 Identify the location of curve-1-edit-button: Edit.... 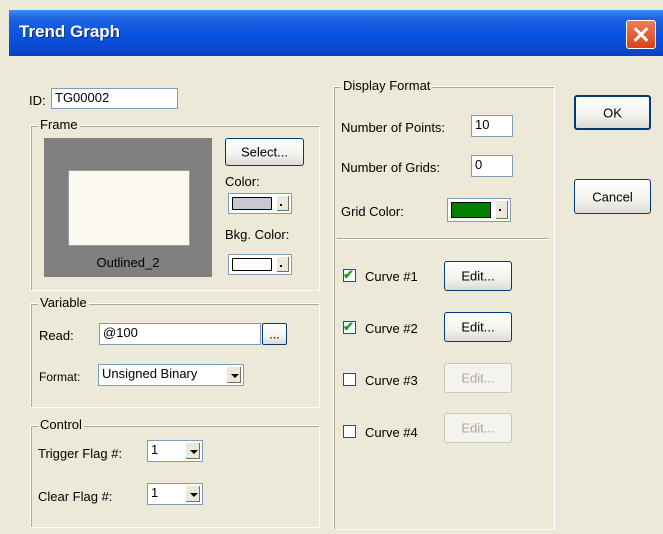
(478, 276).